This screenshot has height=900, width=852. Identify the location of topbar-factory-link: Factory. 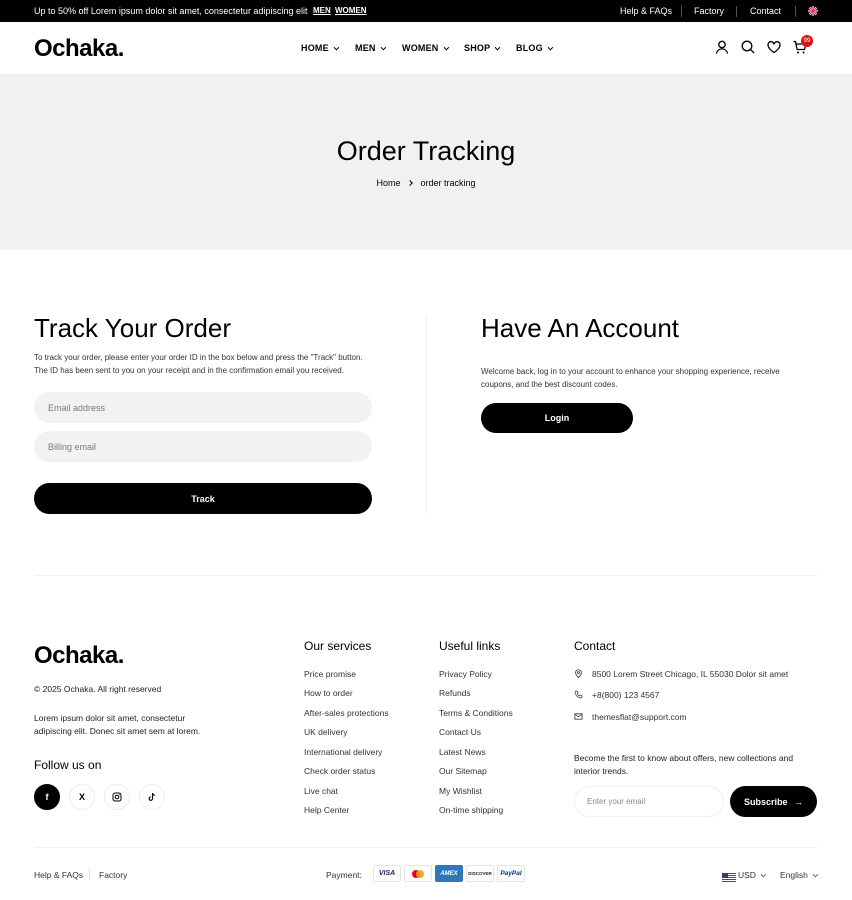
(709, 11).